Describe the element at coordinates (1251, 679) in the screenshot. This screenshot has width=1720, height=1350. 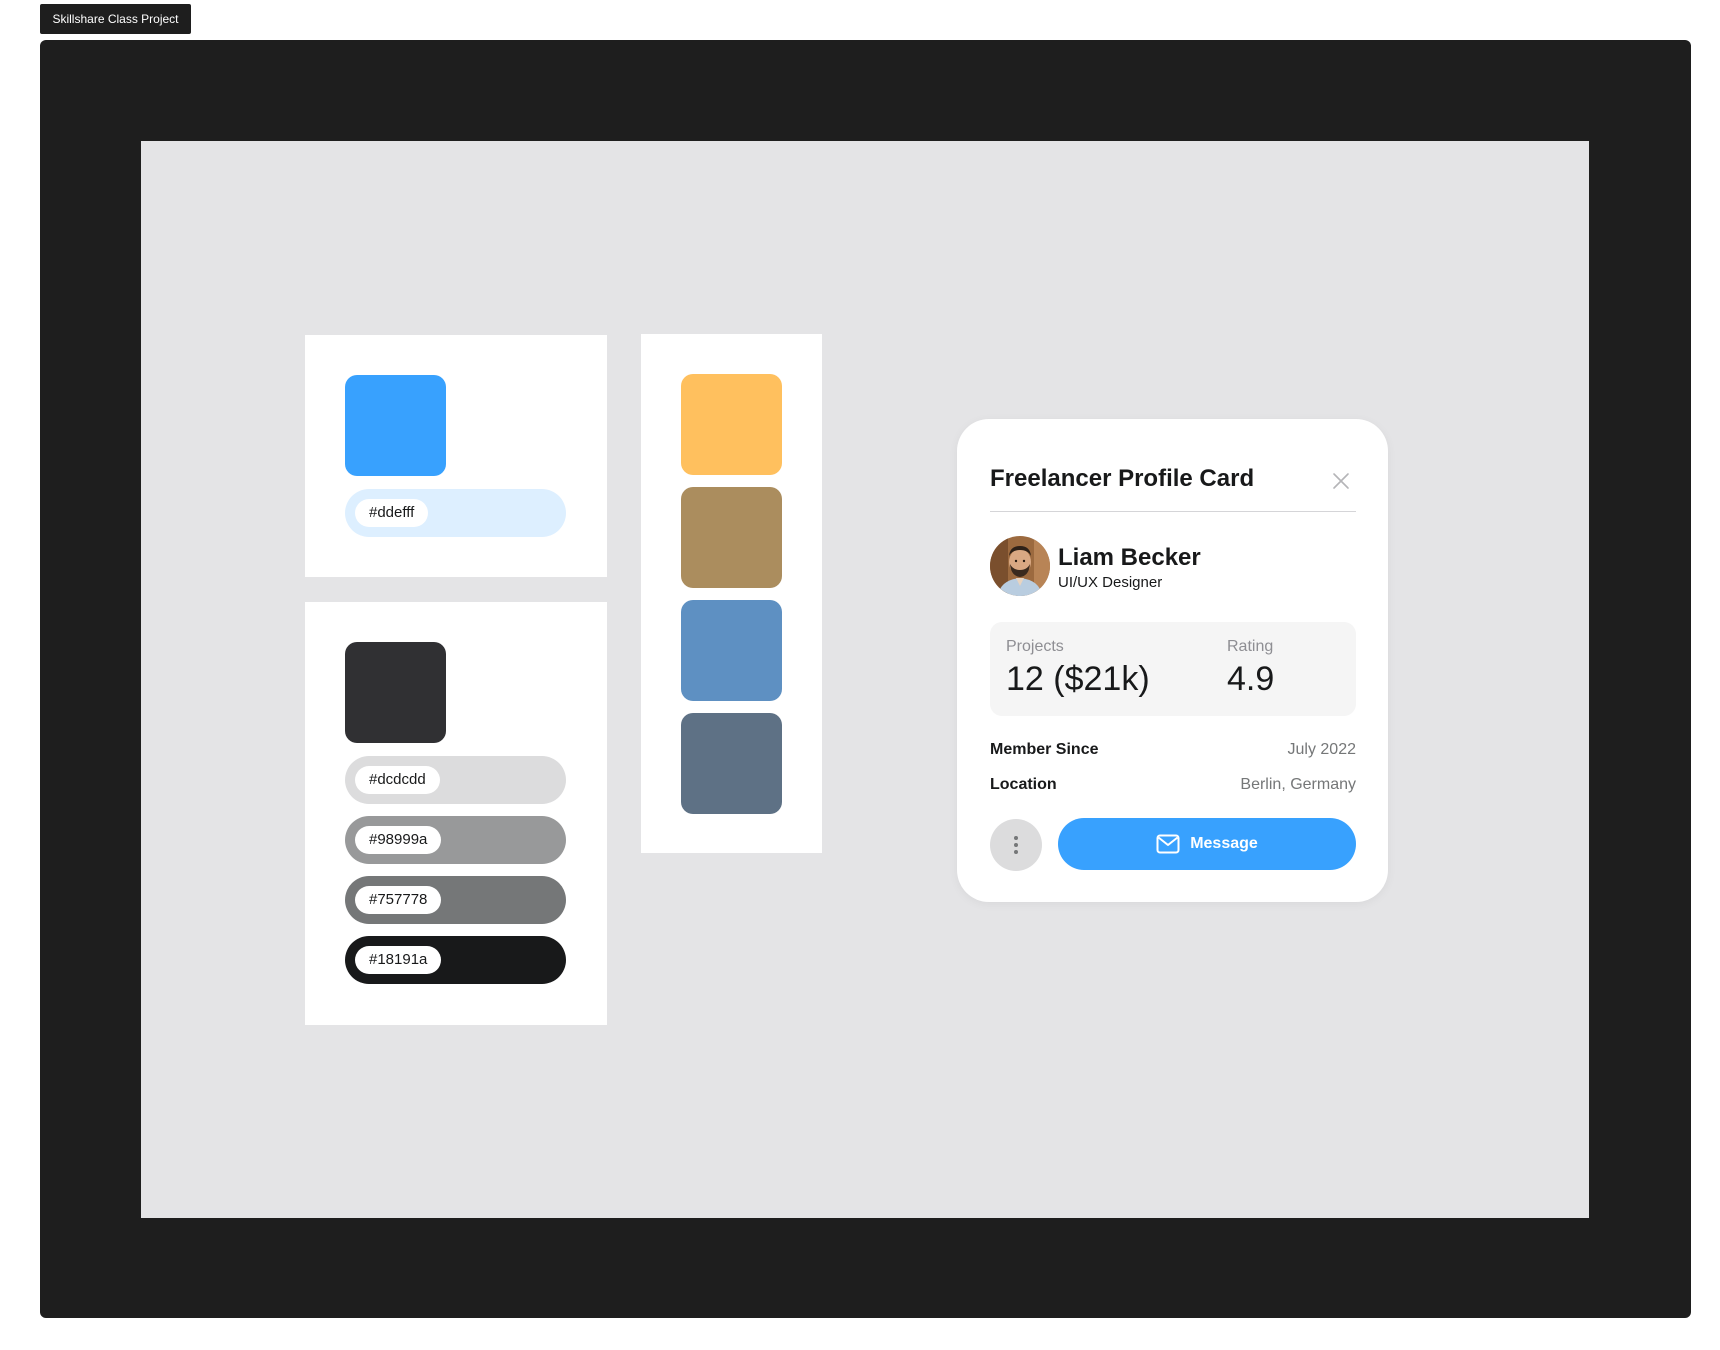
I see `rating-value: 4.9` at that location.